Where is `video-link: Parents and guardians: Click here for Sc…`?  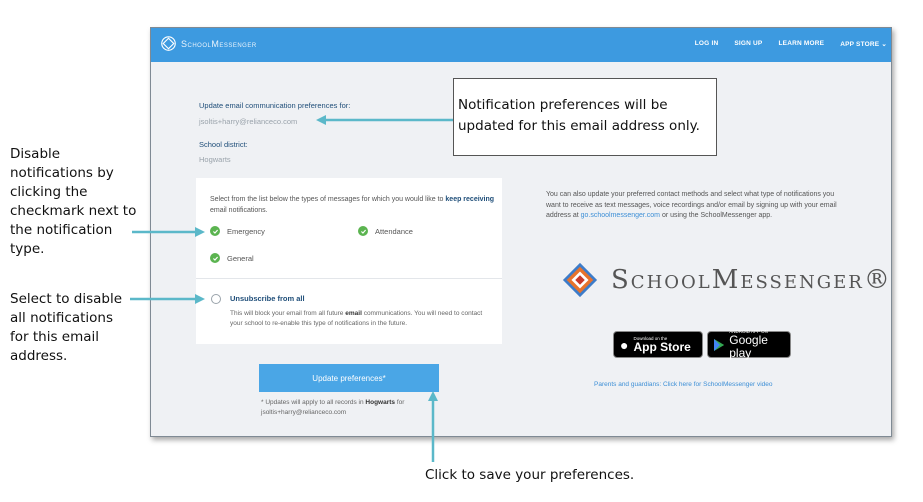
video-link: Parents and guardians: Click here for Sc… is located at coordinates (683, 384).